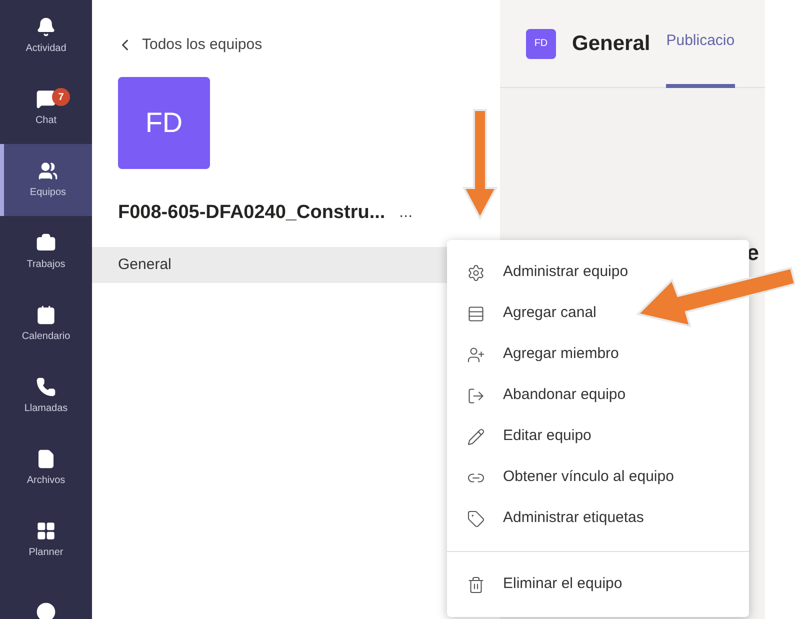  What do you see at coordinates (48, 170) in the screenshot?
I see `people-icon` at bounding box center [48, 170].